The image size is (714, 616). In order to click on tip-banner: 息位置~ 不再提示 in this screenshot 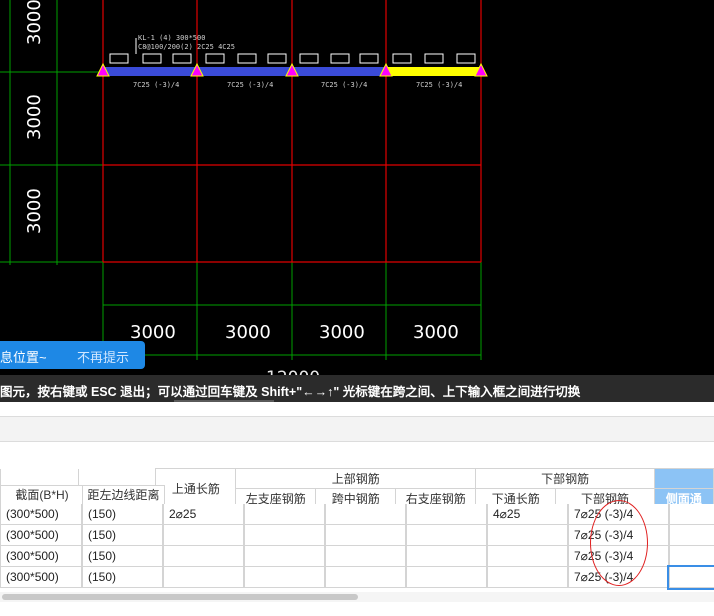, I will do `click(72, 355)`.